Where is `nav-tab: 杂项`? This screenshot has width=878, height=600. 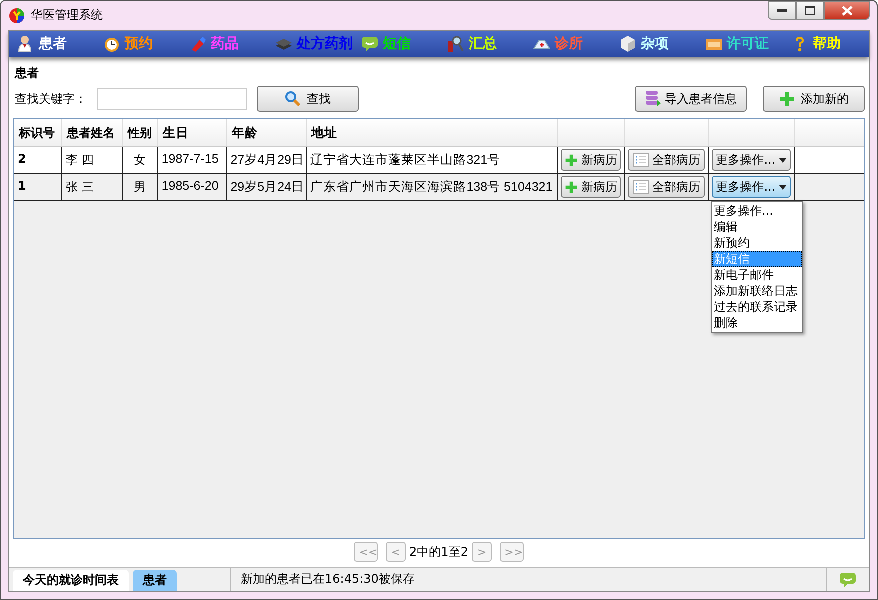 nav-tab: 杂项 is located at coordinates (654, 44).